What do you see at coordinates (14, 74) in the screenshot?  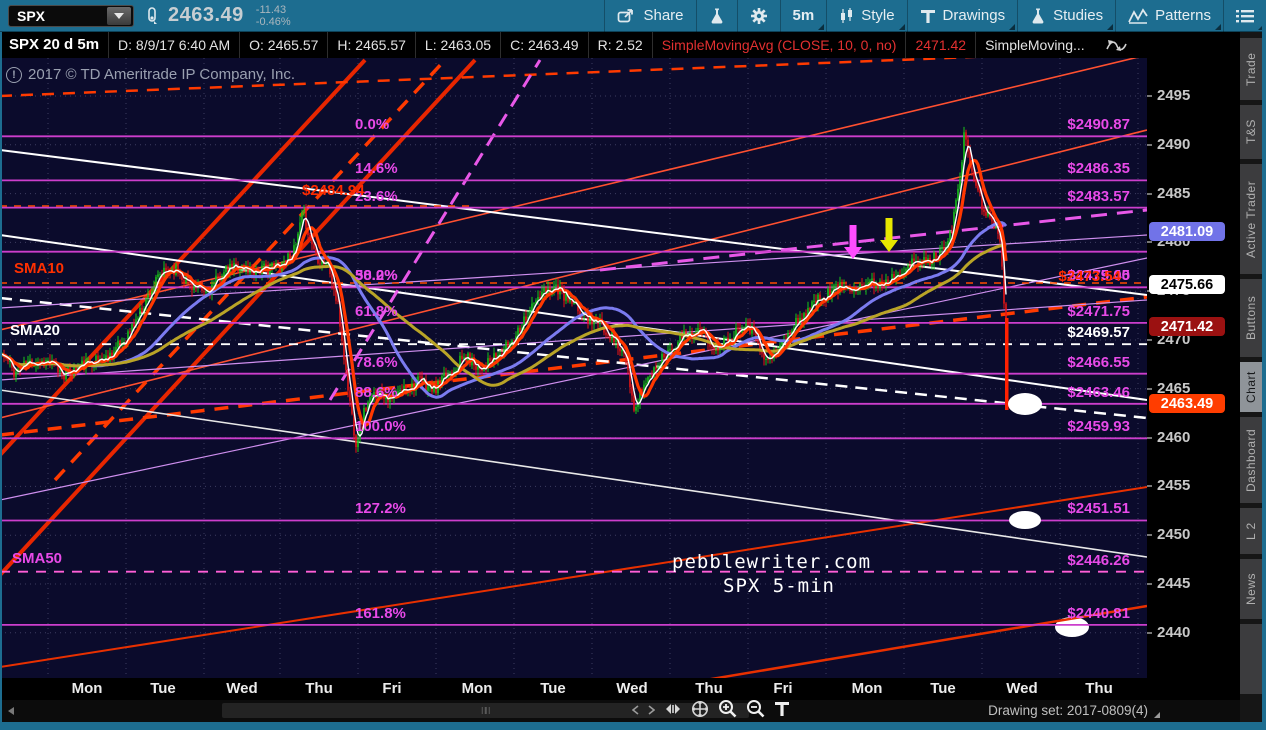 I see `info-circle-icon: !` at bounding box center [14, 74].